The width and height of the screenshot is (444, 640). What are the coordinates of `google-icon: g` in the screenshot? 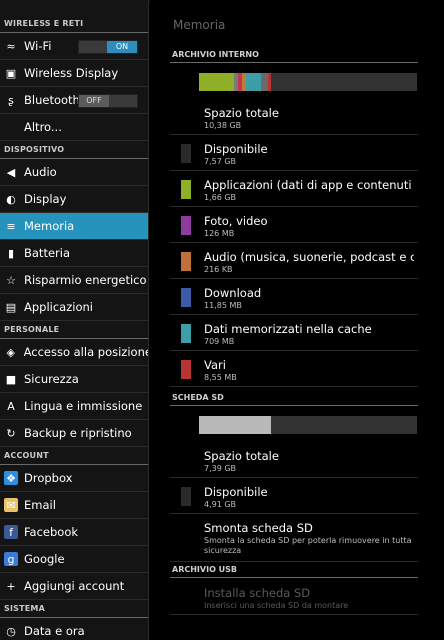 It's located at (11, 559).